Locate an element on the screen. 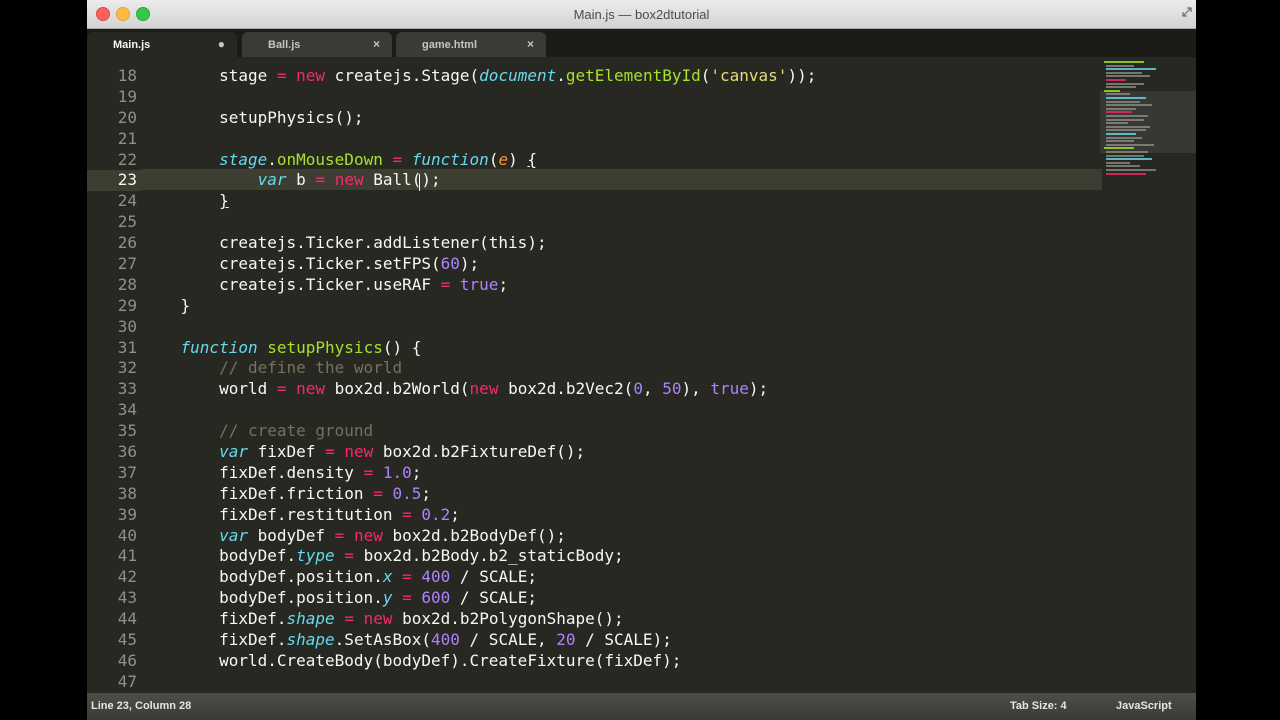 This screenshot has width=1280, height=720. code-line: fixDef.density = 1.0; is located at coordinates (622, 472).